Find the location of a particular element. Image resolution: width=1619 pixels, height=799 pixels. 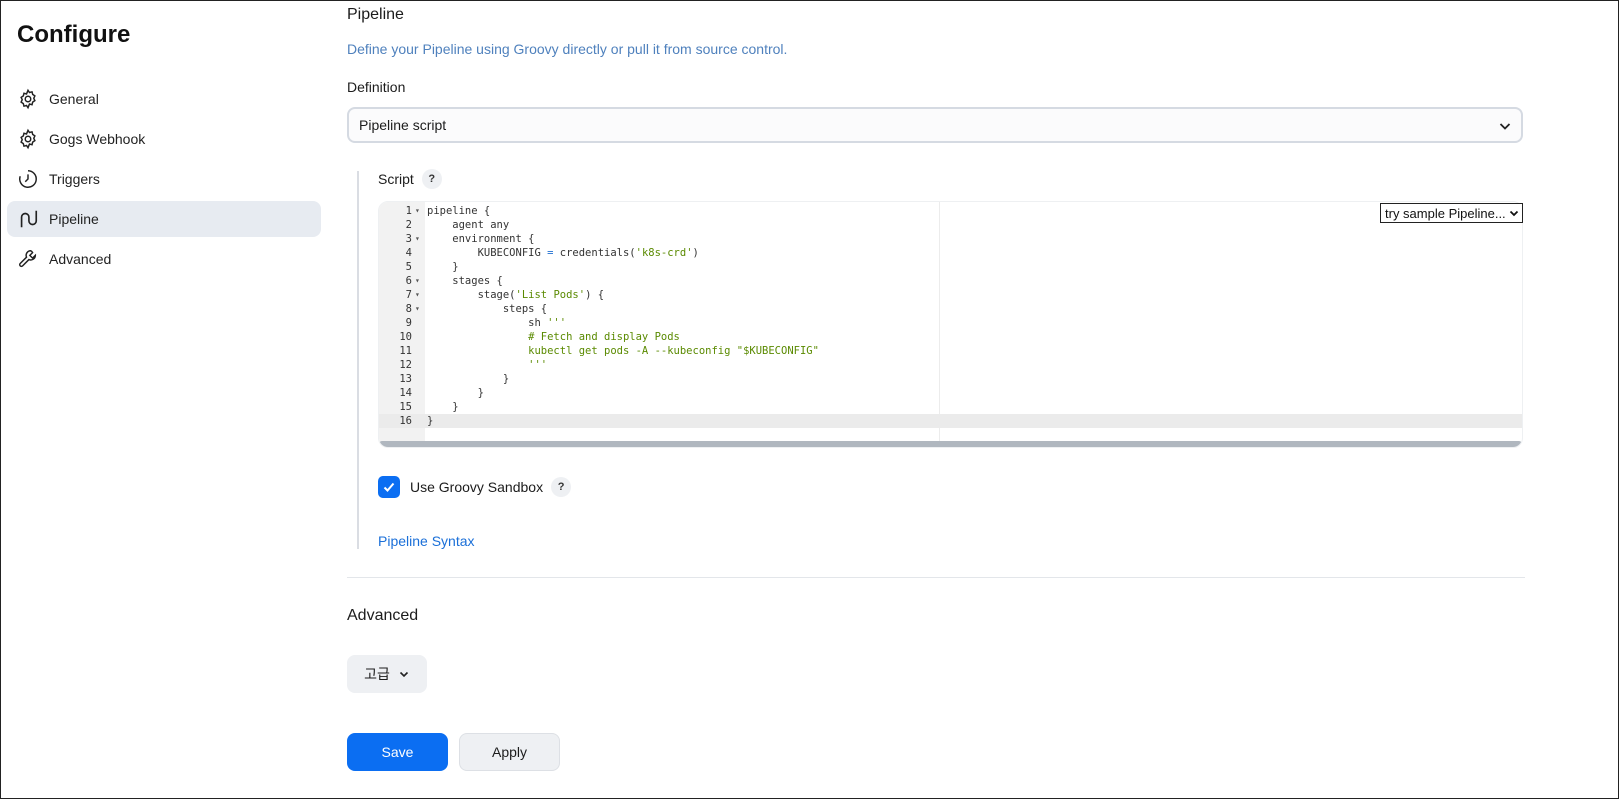

line-number: 9 is located at coordinates (408, 323).